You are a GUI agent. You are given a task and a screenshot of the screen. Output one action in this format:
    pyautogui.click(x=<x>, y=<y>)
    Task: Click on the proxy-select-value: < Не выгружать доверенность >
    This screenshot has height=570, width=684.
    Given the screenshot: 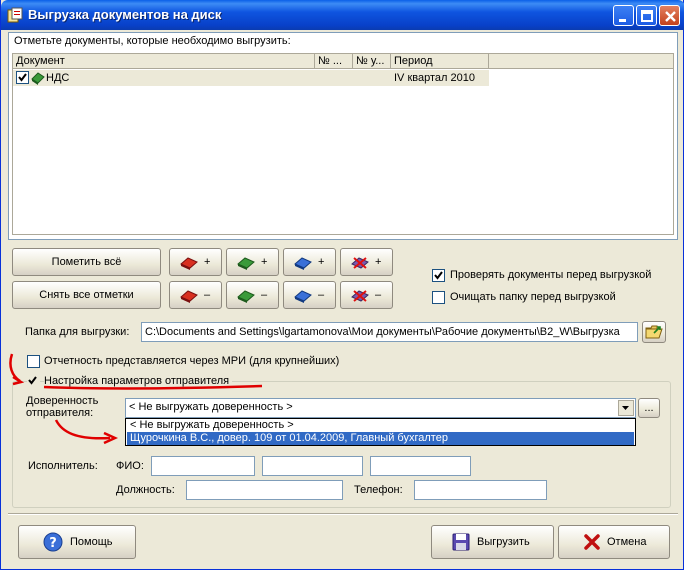 What is the action you would take?
    pyautogui.click(x=211, y=407)
    